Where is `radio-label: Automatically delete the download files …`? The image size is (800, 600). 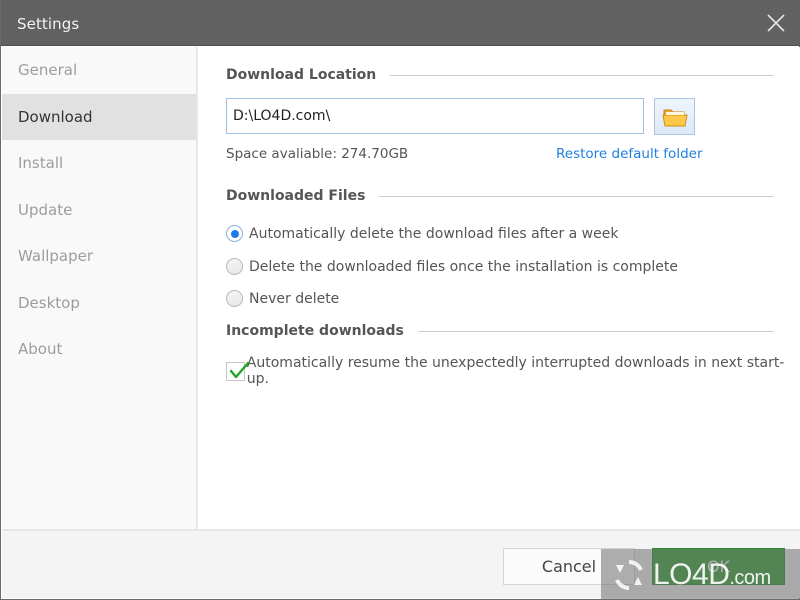
radio-label: Automatically delete the download files … is located at coordinates (434, 233).